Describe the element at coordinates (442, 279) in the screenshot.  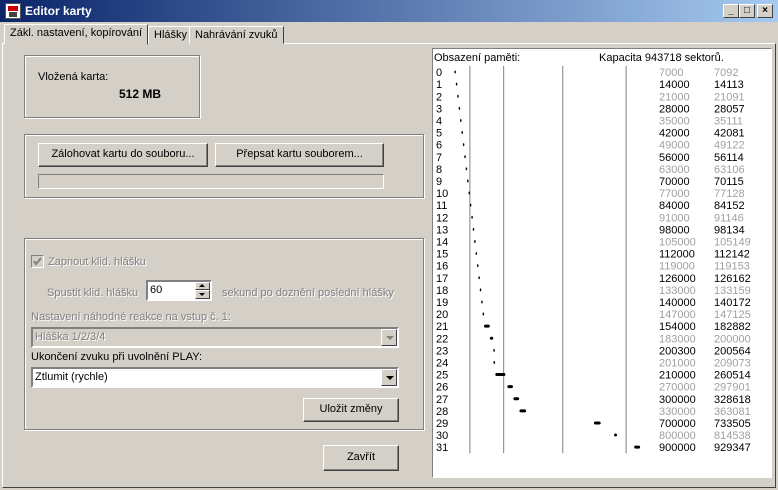
I see `memory-row-index: 17` at that location.